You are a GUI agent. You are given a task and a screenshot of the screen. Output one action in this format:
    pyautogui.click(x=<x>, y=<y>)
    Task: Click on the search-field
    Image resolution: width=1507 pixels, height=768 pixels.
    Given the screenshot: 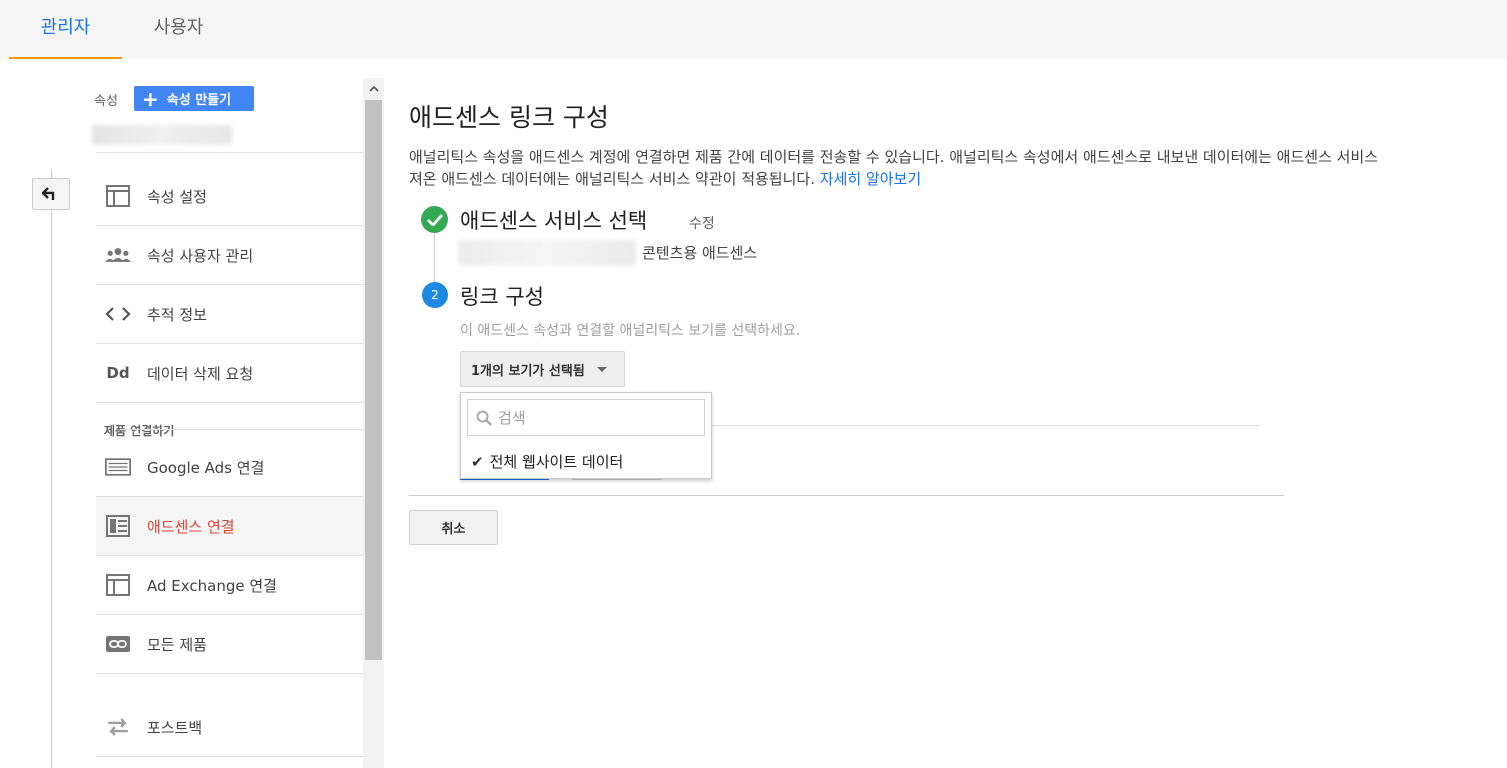 What is the action you would take?
    pyautogui.click(x=586, y=417)
    